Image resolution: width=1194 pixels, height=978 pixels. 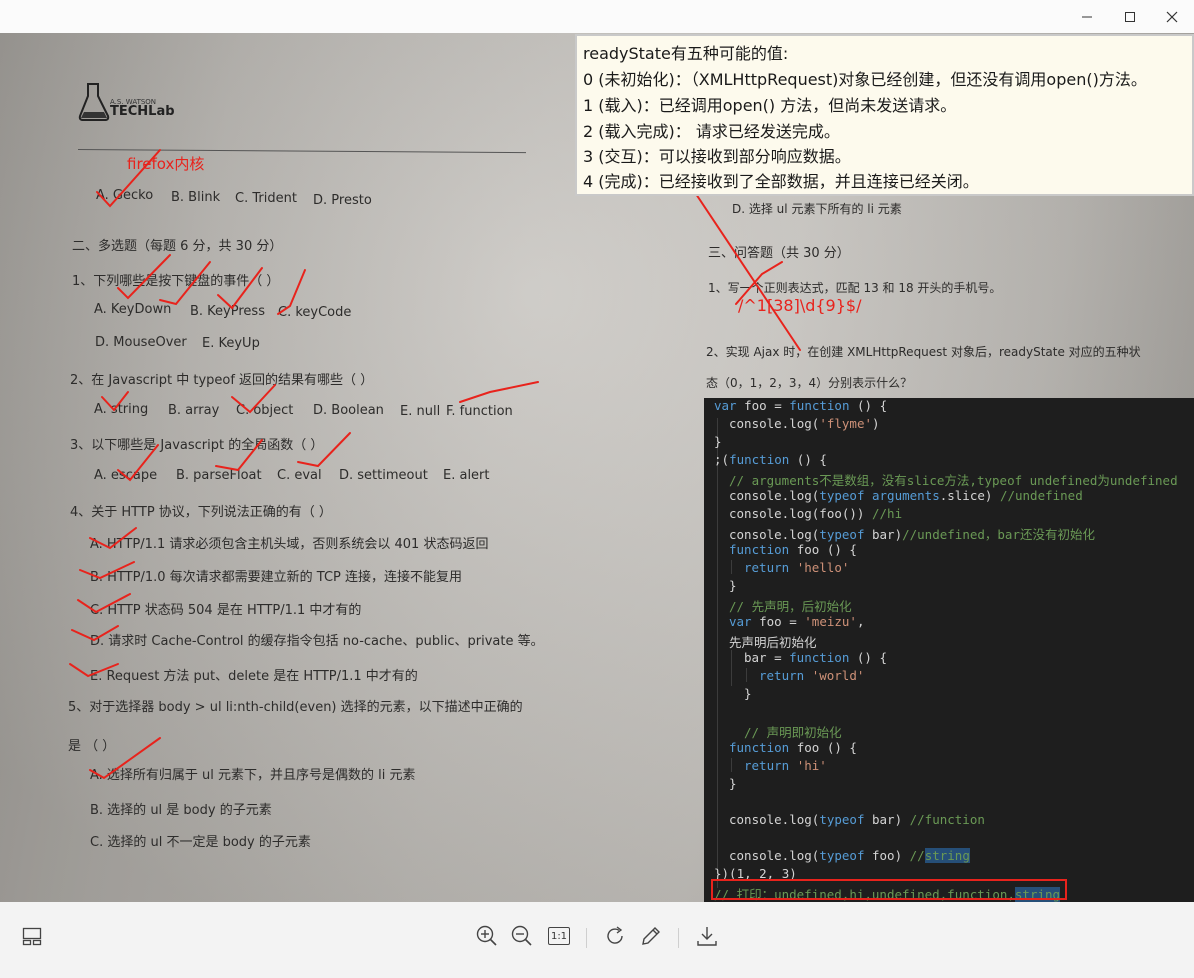 I want to click on note-line-3: 3 (交互)：可以接收到部分响应数据。, so click(x=717, y=156).